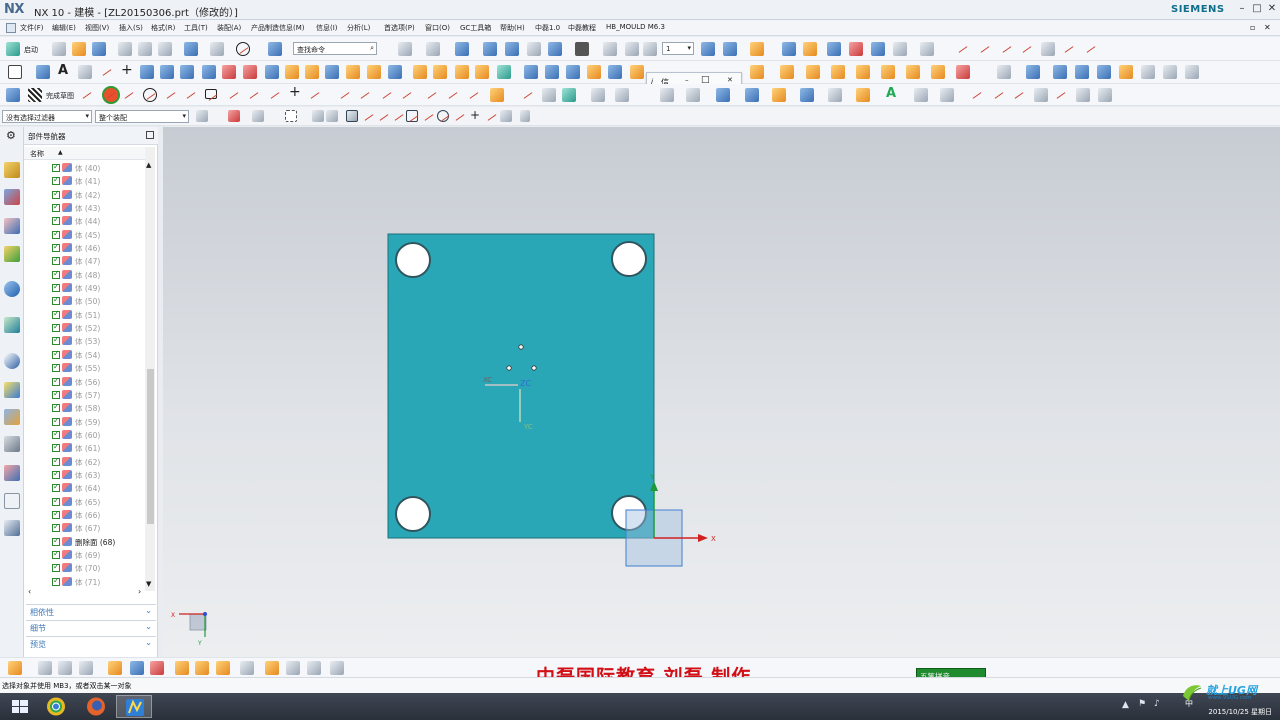 This screenshot has height=720, width=1280. What do you see at coordinates (64, 28) in the screenshot?
I see `menu-edit: 编辑(E)` at bounding box center [64, 28].